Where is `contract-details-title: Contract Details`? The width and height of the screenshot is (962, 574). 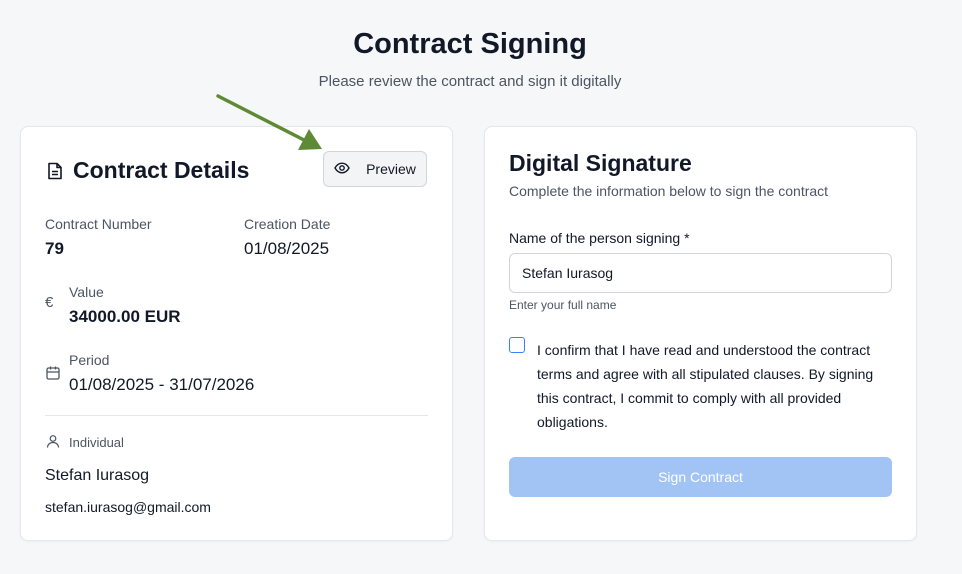
contract-details-title: Contract Details is located at coordinates (161, 170).